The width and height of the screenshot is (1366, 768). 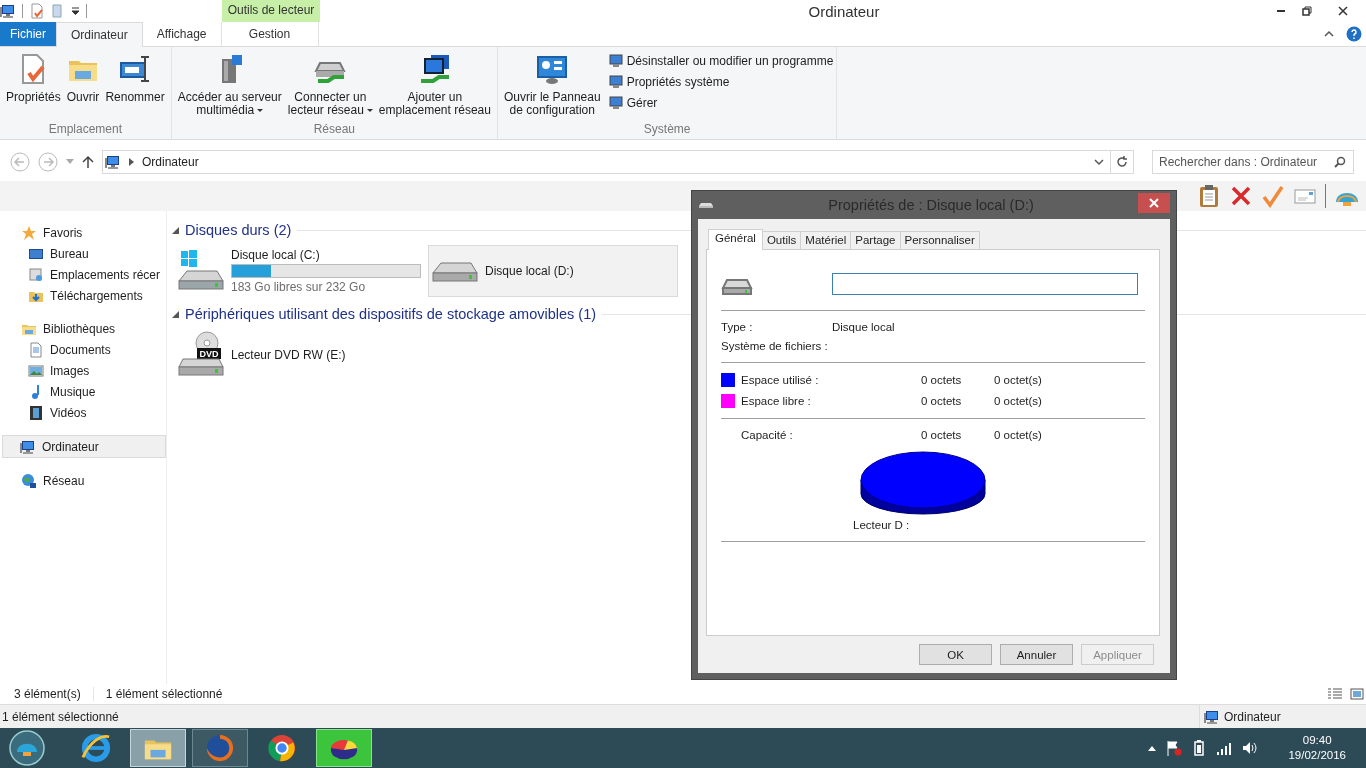 What do you see at coordinates (1224, 748) in the screenshot?
I see `signal-icon` at bounding box center [1224, 748].